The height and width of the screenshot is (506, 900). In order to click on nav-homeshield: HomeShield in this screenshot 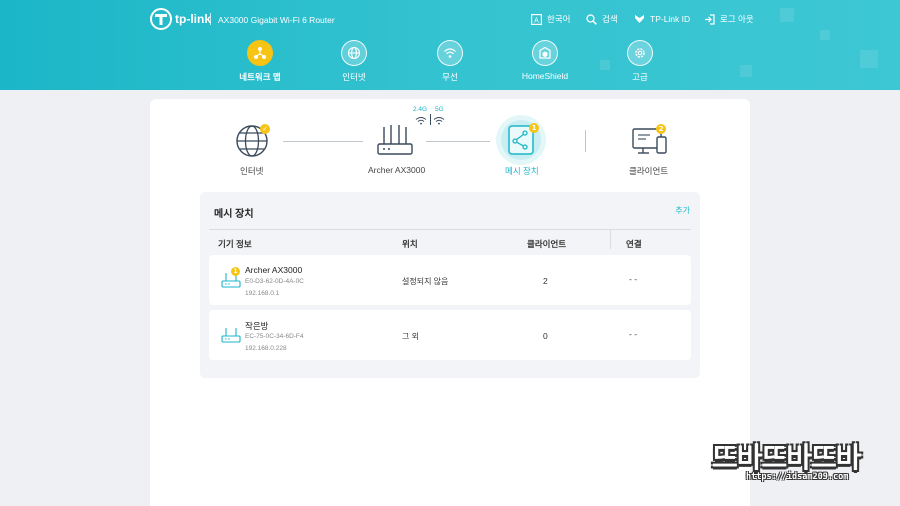, I will do `click(545, 60)`.